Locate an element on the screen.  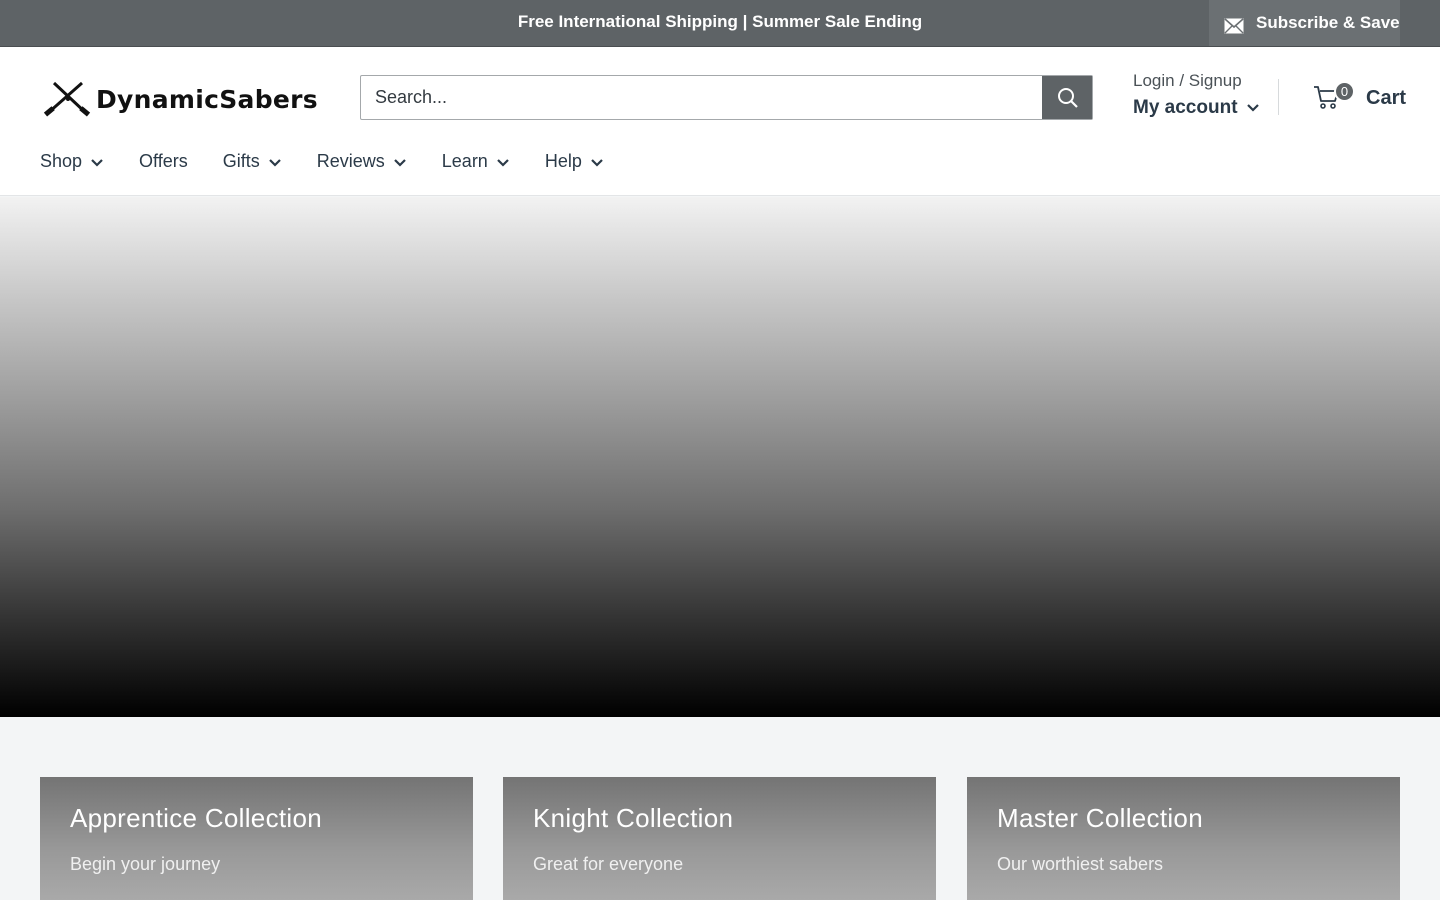
nav-item-learn: Learn is located at coordinates (476, 161).